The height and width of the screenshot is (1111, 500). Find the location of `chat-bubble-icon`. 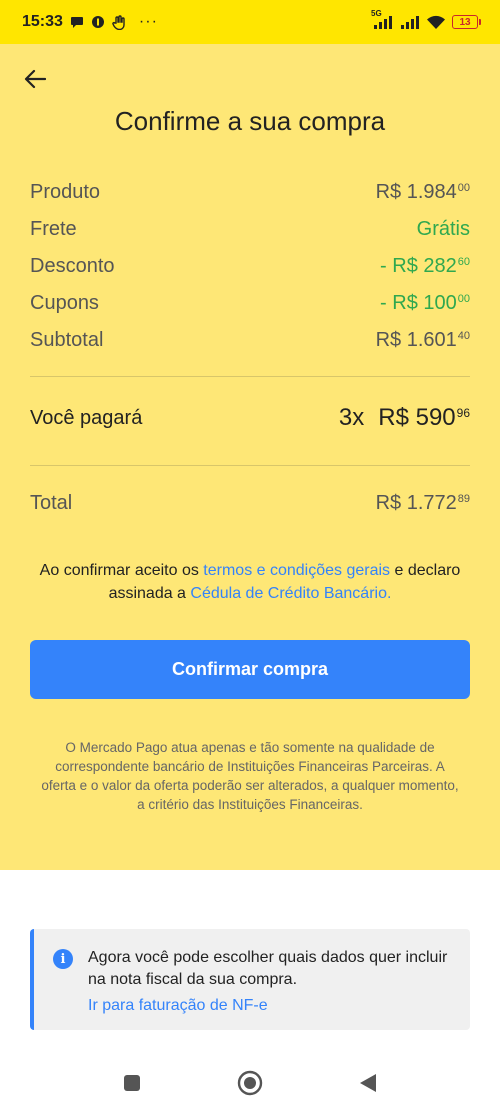

chat-bubble-icon is located at coordinates (77, 22).